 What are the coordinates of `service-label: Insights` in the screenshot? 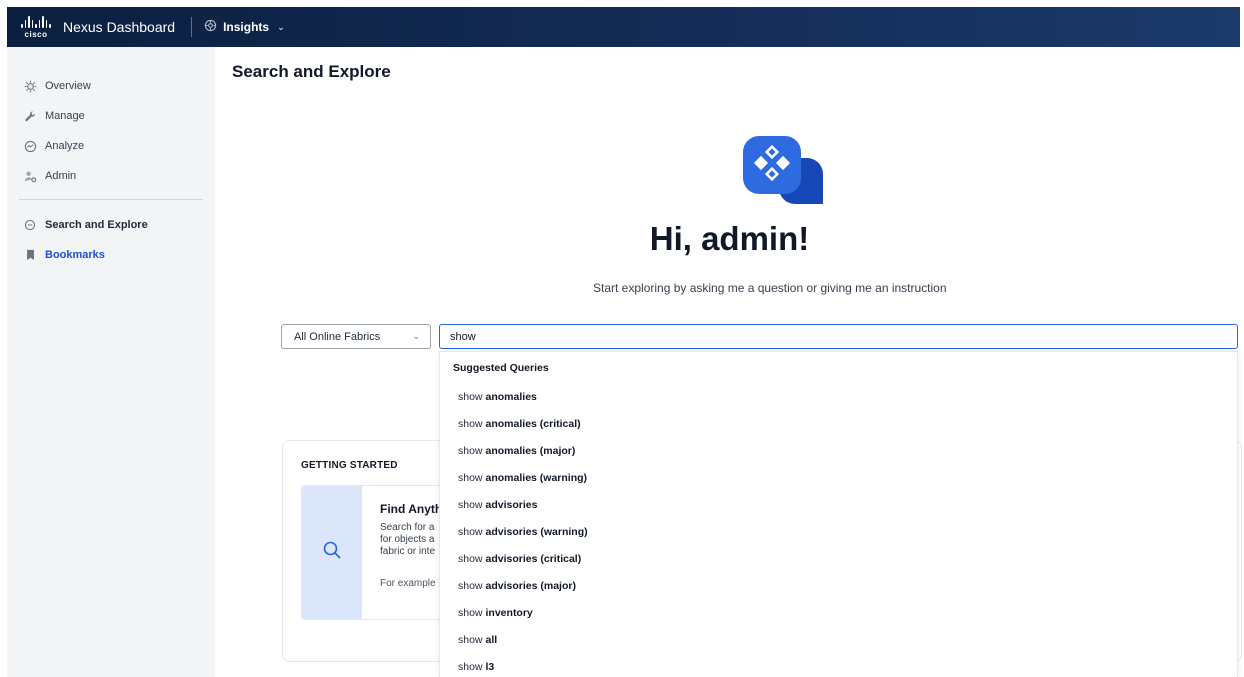 It's located at (246, 27).